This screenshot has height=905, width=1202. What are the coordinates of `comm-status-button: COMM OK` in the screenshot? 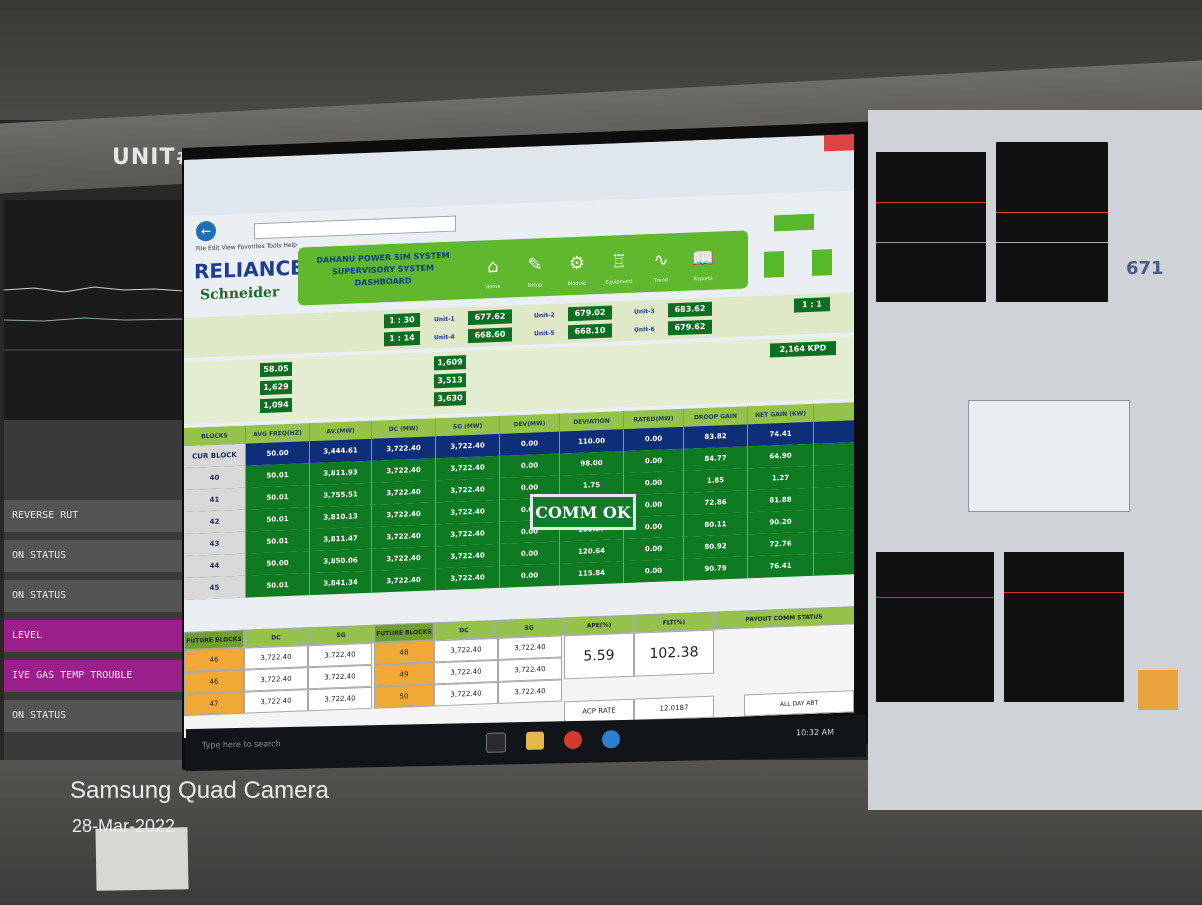 It's located at (583, 512).